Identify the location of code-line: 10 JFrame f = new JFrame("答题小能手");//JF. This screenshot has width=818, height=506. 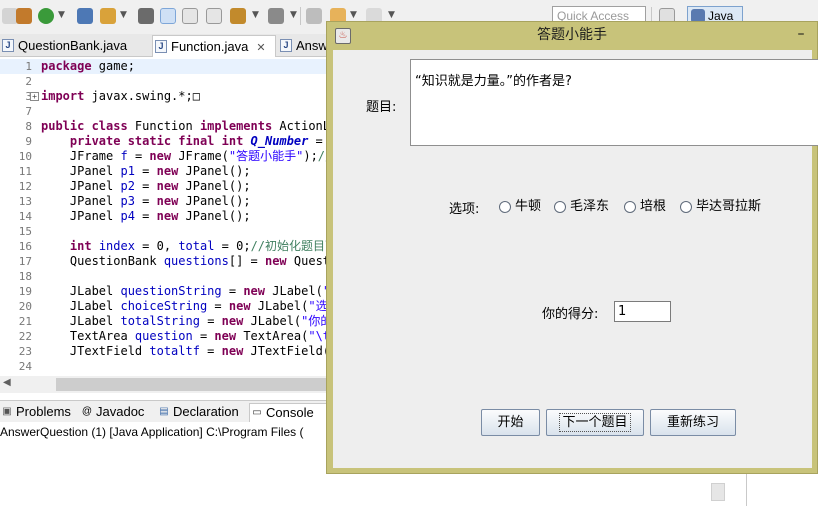
(164, 156).